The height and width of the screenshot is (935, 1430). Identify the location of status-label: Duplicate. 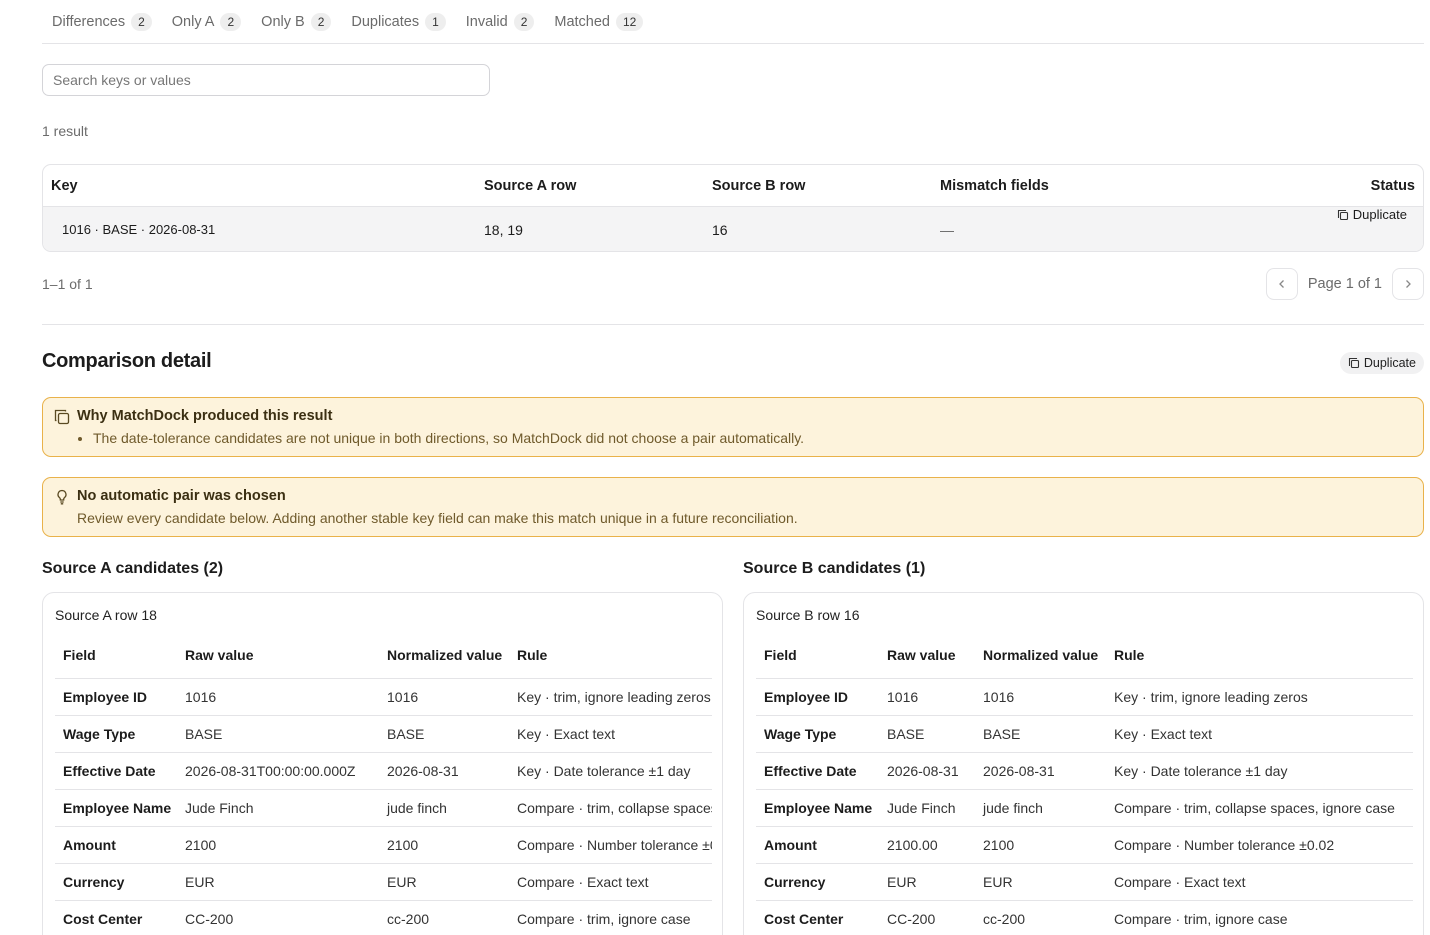
(1389, 363).